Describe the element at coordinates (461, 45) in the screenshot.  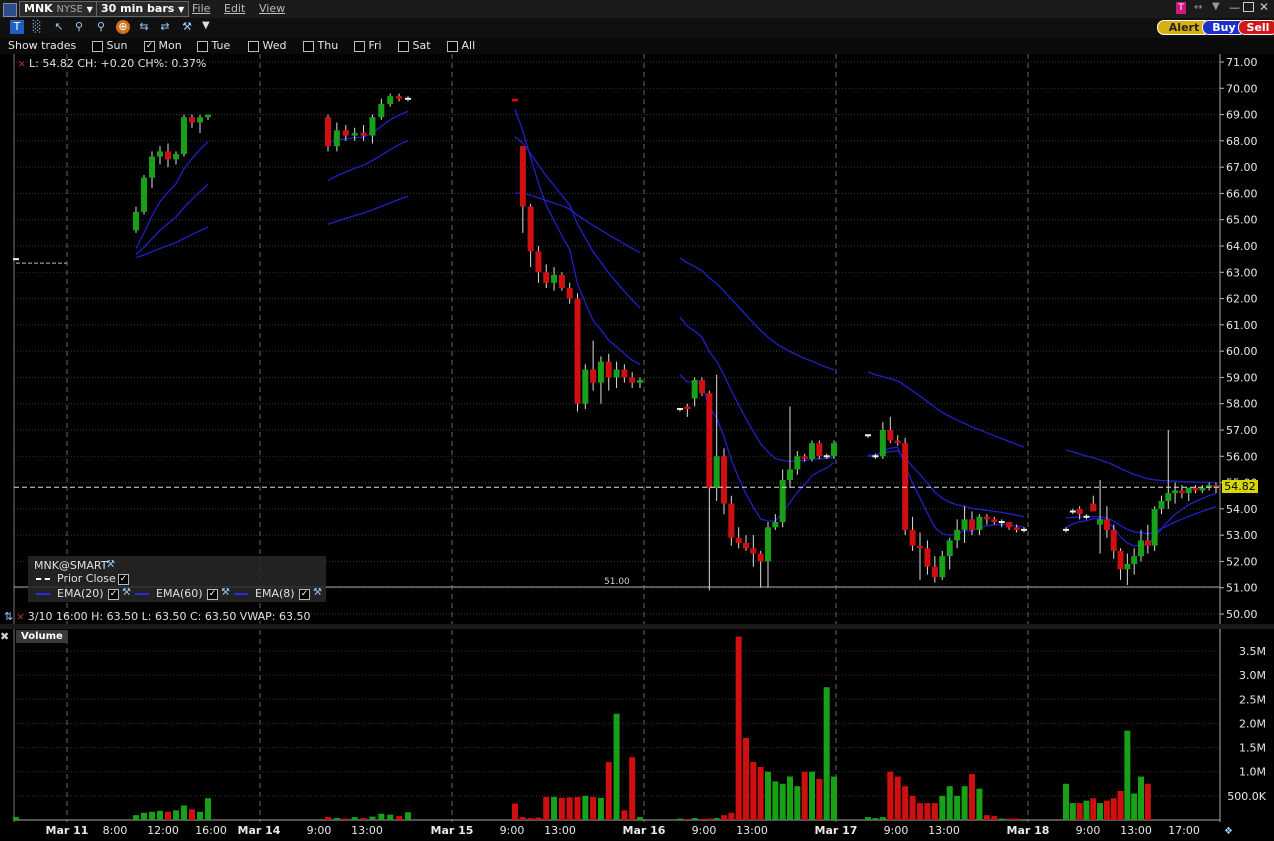
I see `day-checkbox-all: All` at that location.